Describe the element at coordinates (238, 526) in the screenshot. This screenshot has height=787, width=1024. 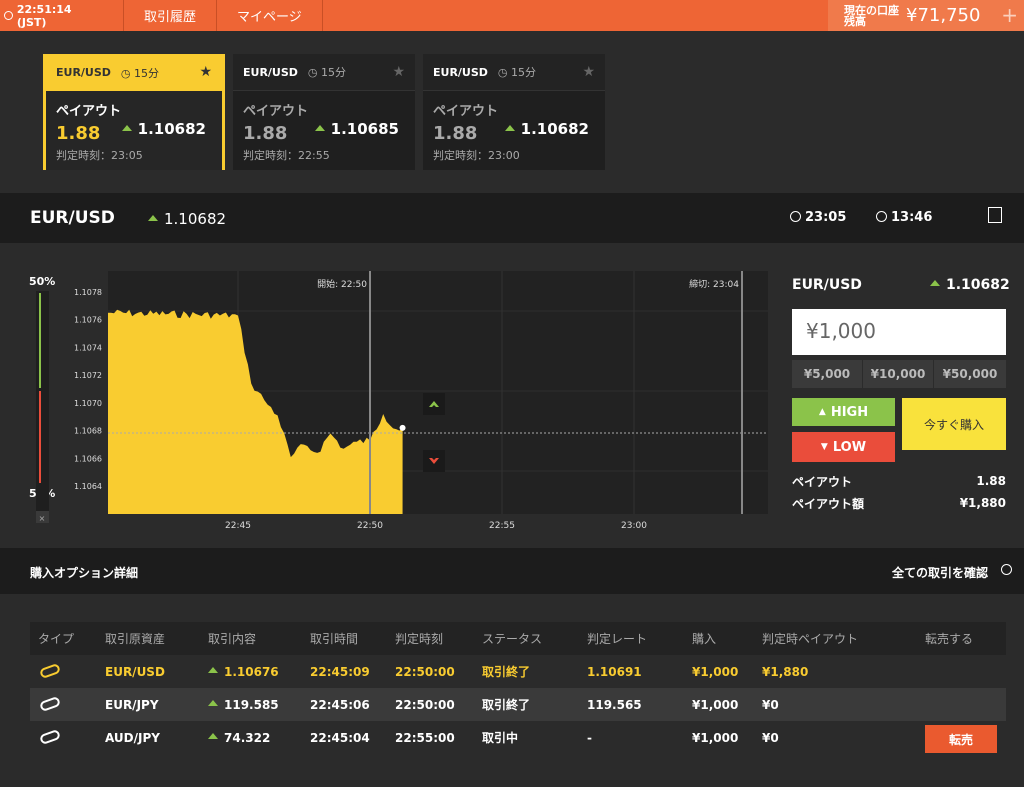
I see `x-tick-label: 22:45` at that location.